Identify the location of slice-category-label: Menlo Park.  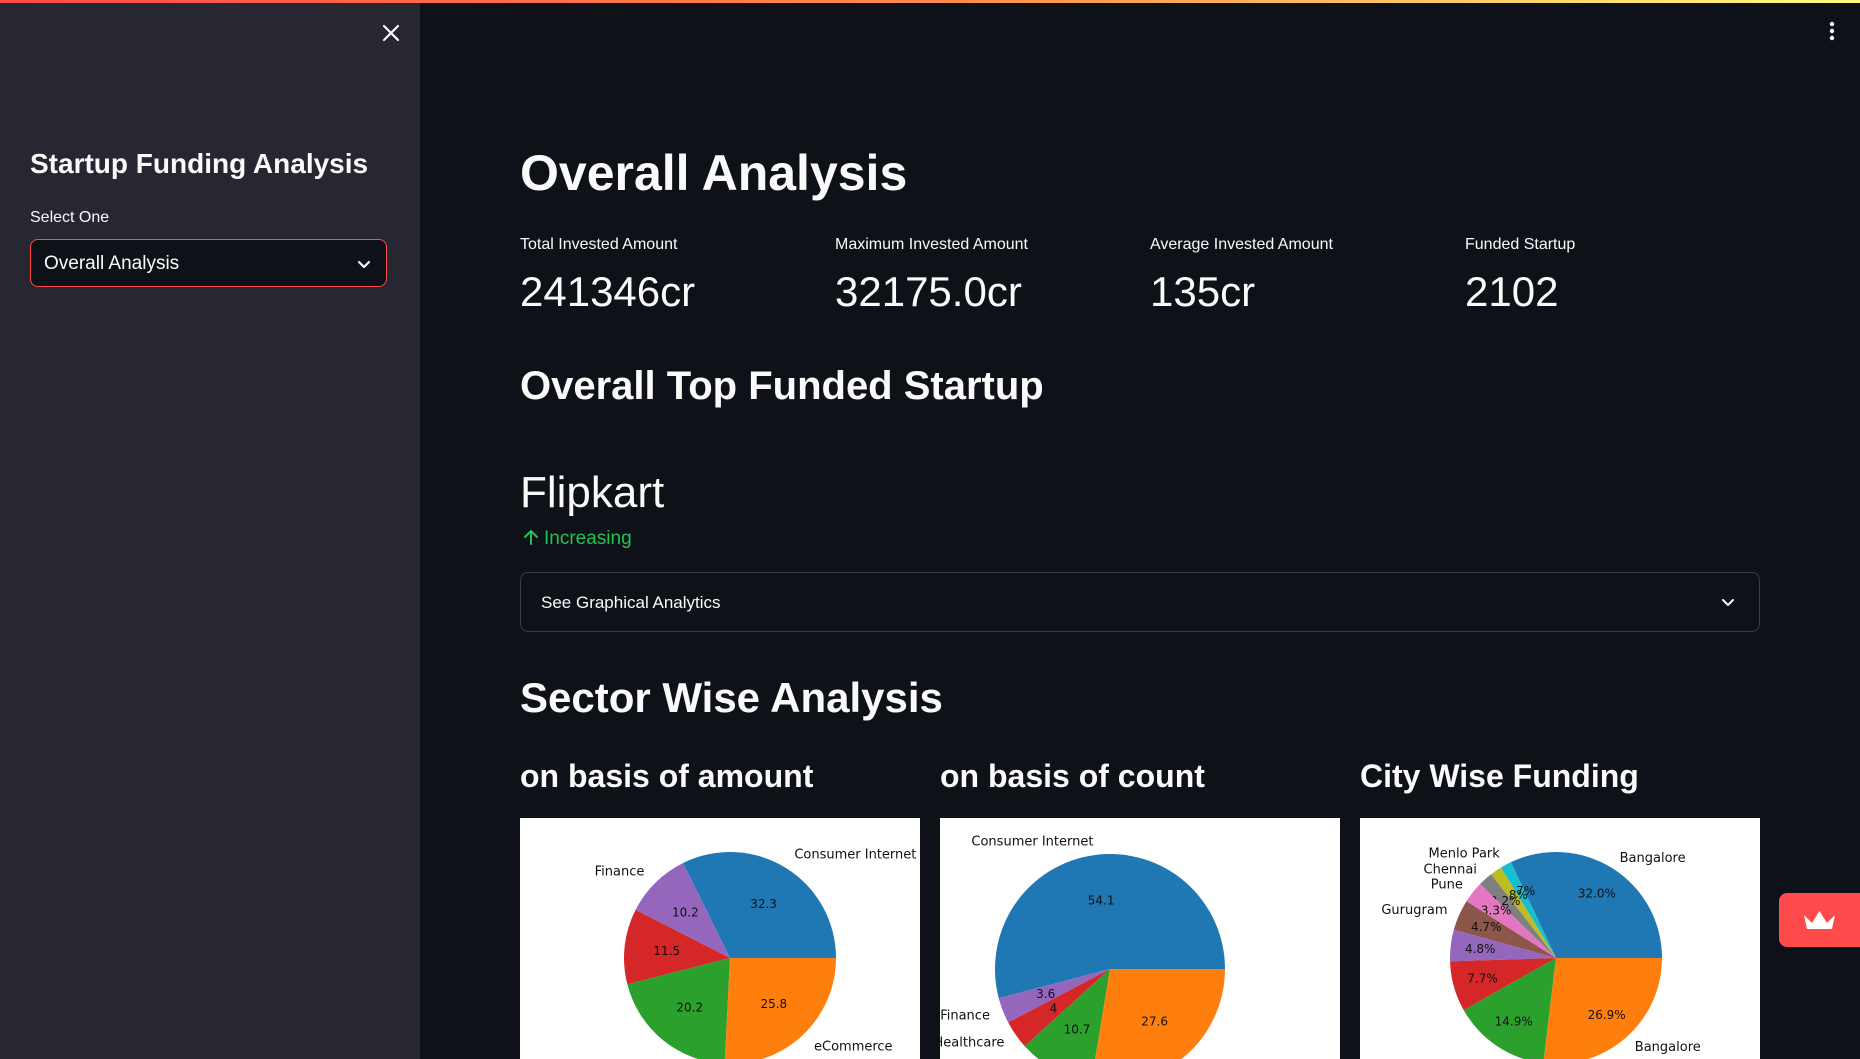
(1465, 853).